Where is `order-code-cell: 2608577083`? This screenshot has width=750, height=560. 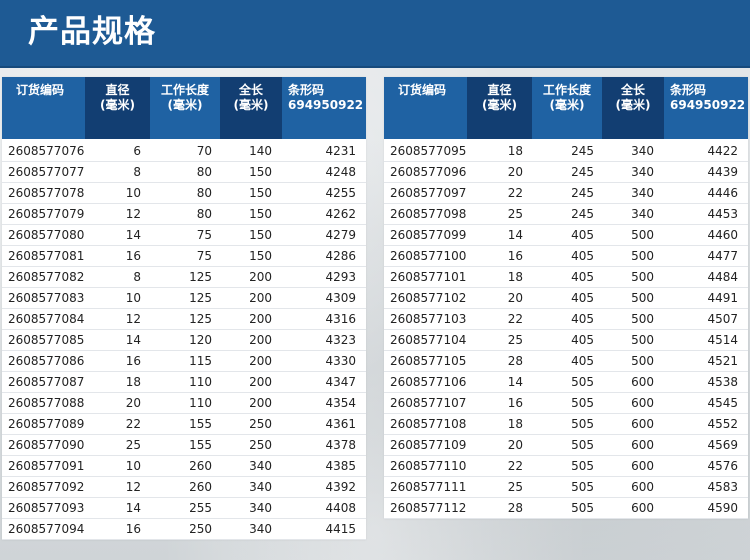 order-code-cell: 2608577083 is located at coordinates (43, 298).